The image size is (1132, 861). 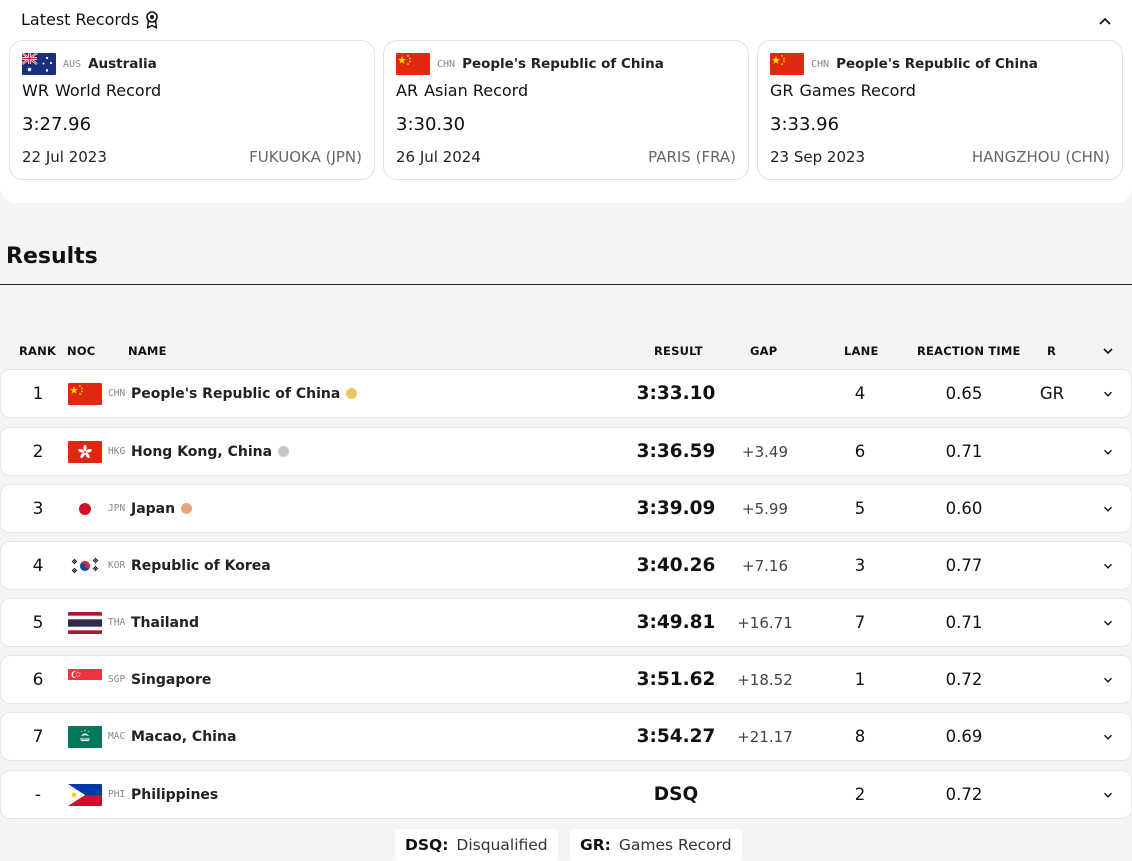 I want to click on record-type: WR World Record, so click(x=91, y=90).